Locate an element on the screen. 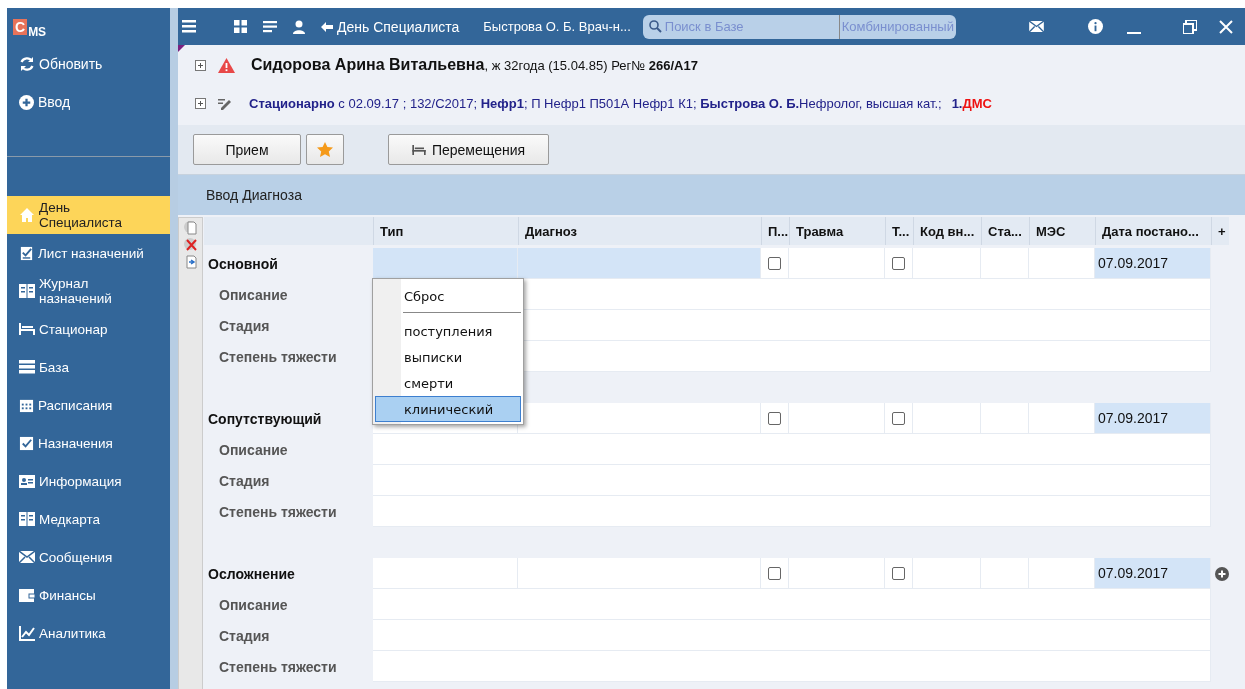 The height and width of the screenshot is (689, 1245). menu-item: выписки is located at coordinates (448, 357).